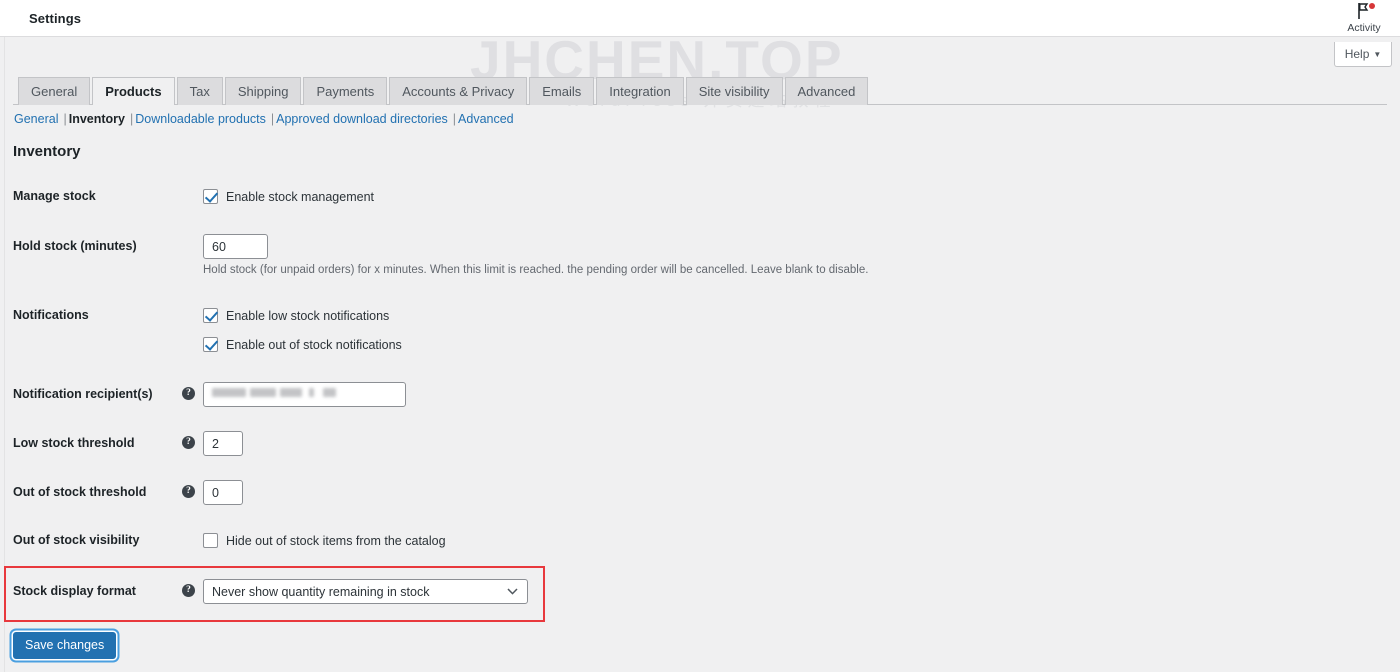  Describe the element at coordinates (199, 91) in the screenshot. I see `tab-tax: Tax` at that location.